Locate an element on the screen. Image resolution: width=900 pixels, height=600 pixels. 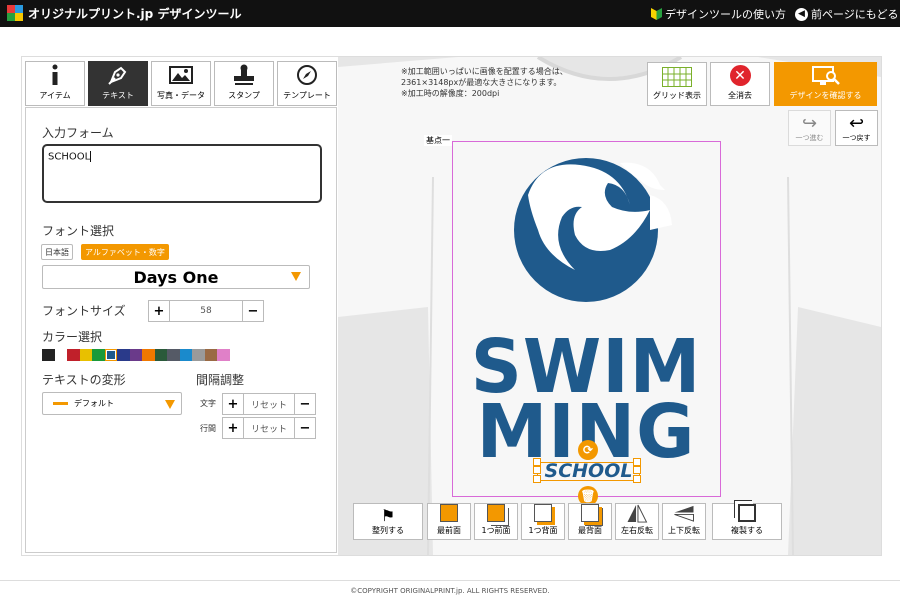
tab-label: テンプレート is located at coordinates (307, 95).